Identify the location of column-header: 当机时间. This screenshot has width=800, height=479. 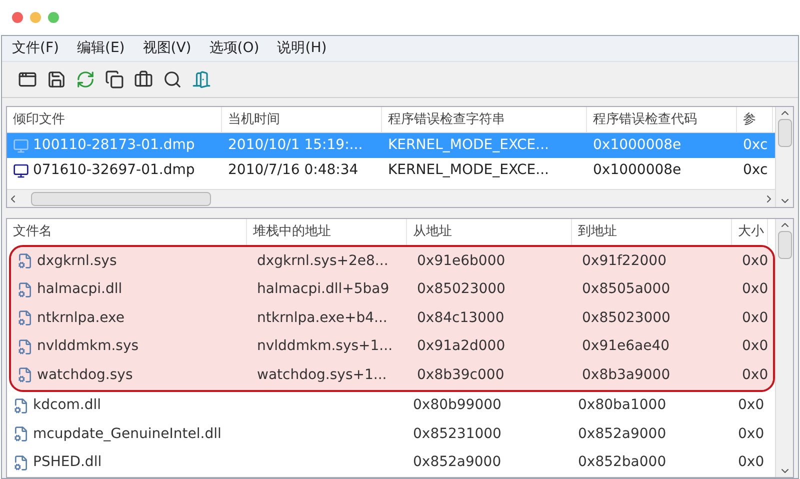
(302, 119).